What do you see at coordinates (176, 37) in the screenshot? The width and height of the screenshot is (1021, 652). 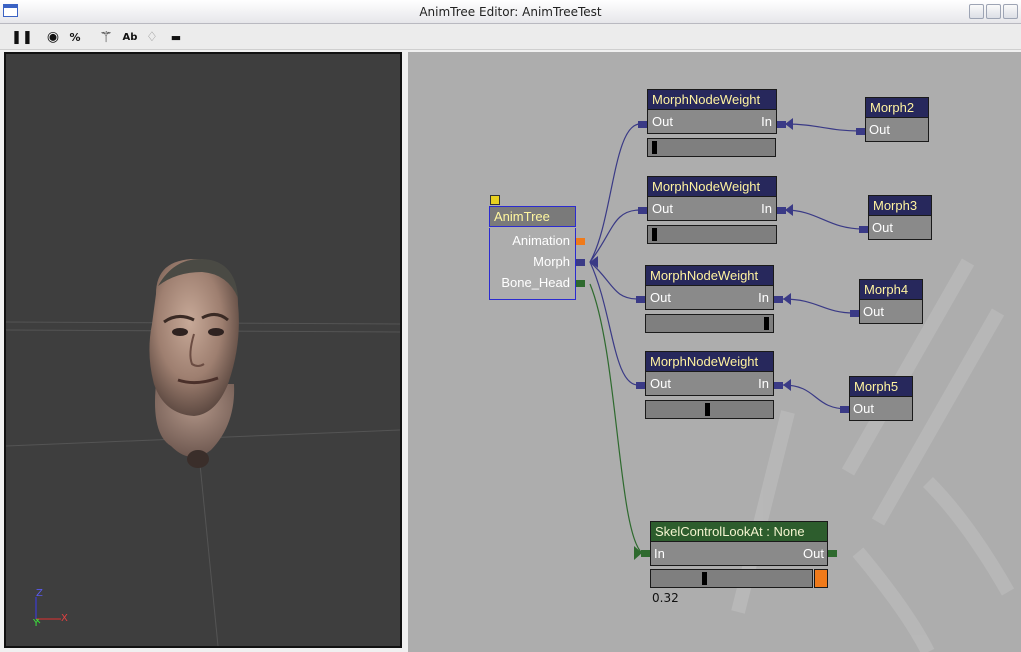 I see `minus-icon: ▬` at bounding box center [176, 37].